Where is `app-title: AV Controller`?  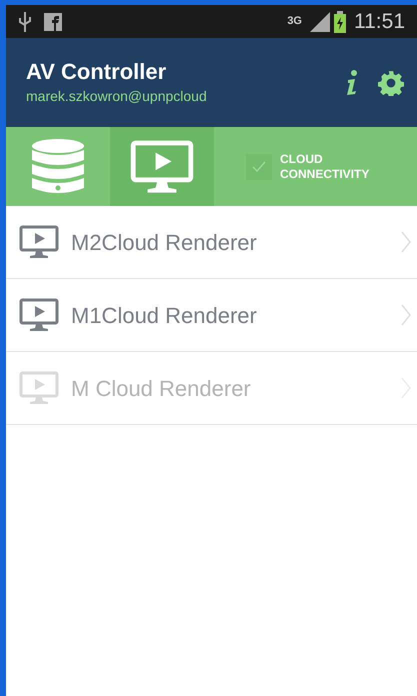 app-title: AV Controller is located at coordinates (97, 72).